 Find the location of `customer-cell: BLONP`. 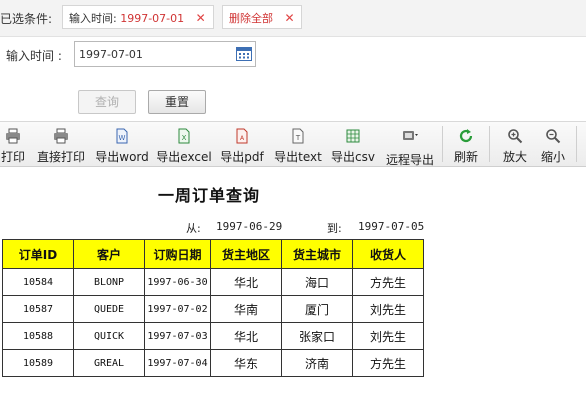

customer-cell: BLONP is located at coordinates (109, 282).